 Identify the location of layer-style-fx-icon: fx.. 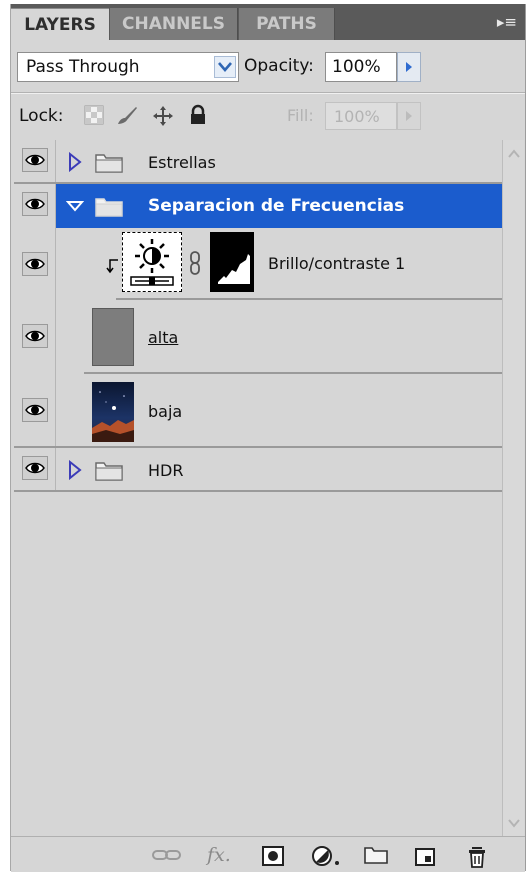
(219, 855).